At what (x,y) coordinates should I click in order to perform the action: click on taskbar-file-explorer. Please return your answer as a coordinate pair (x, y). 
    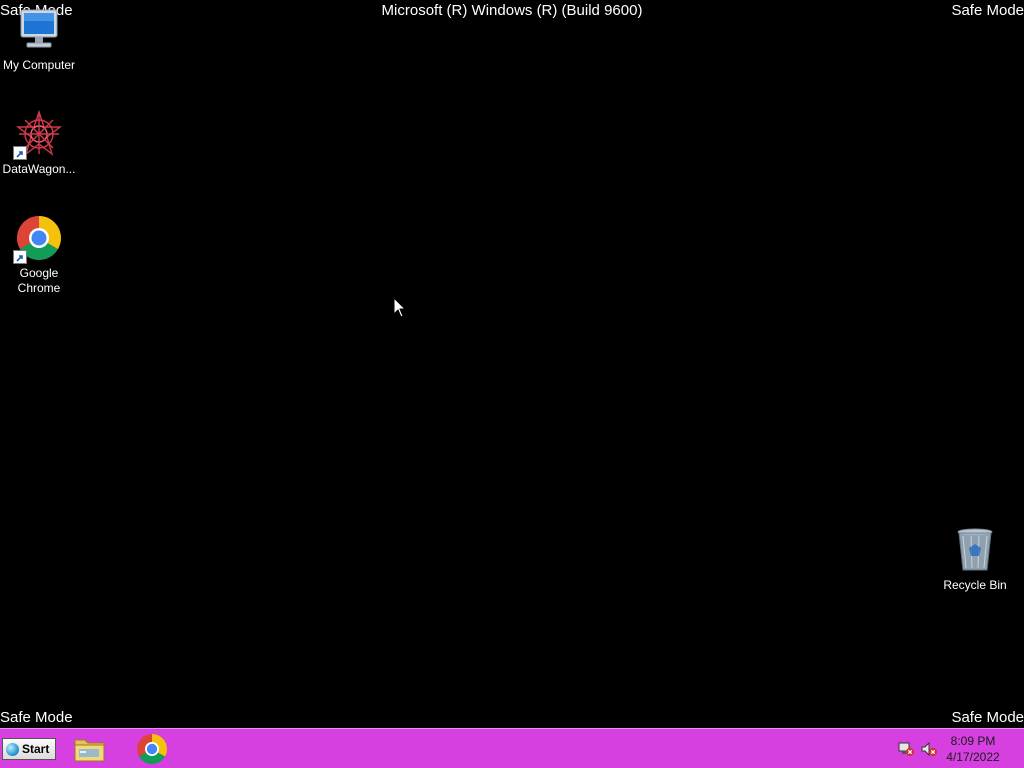
    Looking at the image, I should click on (90, 749).